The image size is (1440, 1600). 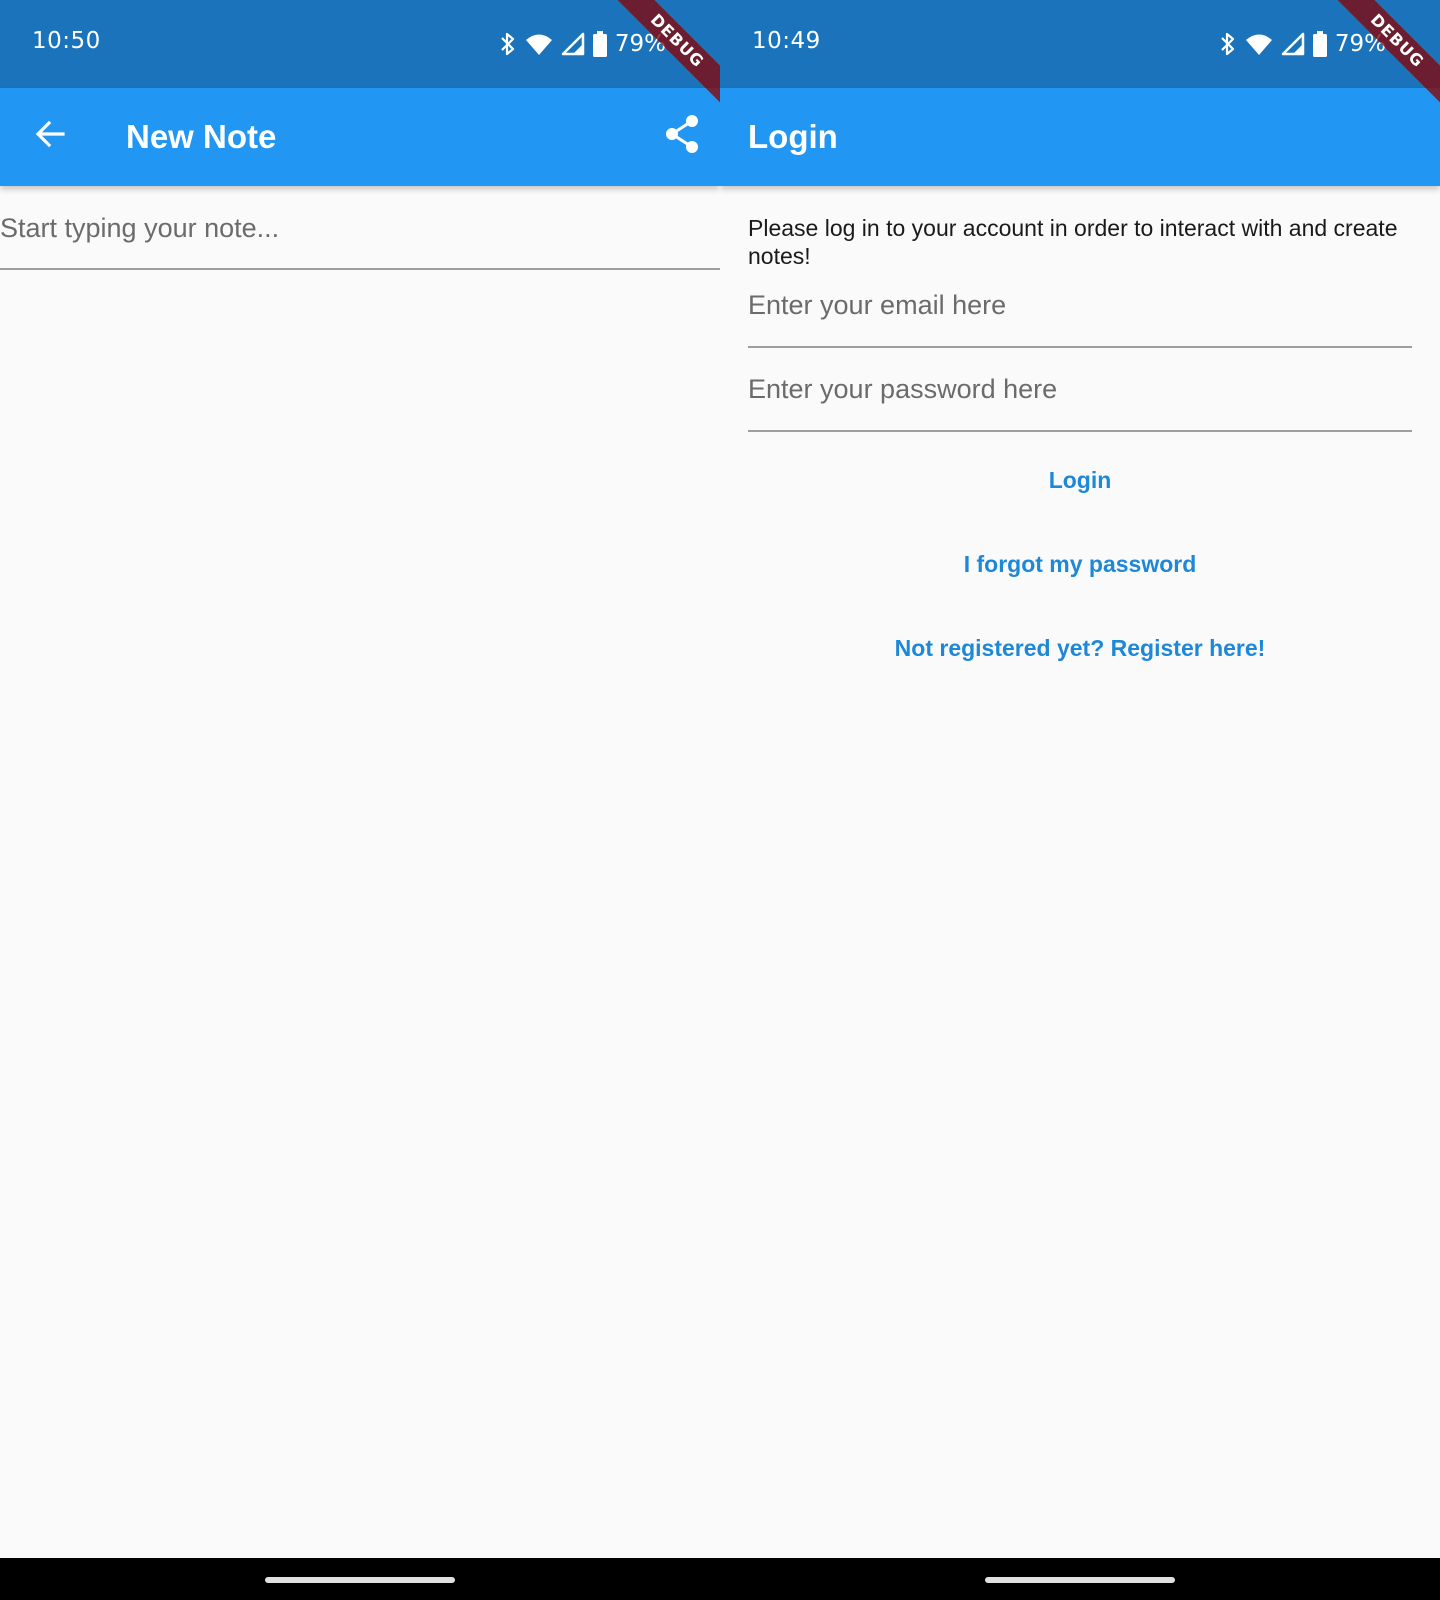 What do you see at coordinates (786, 41) in the screenshot?
I see `status-time: 10:49` at bounding box center [786, 41].